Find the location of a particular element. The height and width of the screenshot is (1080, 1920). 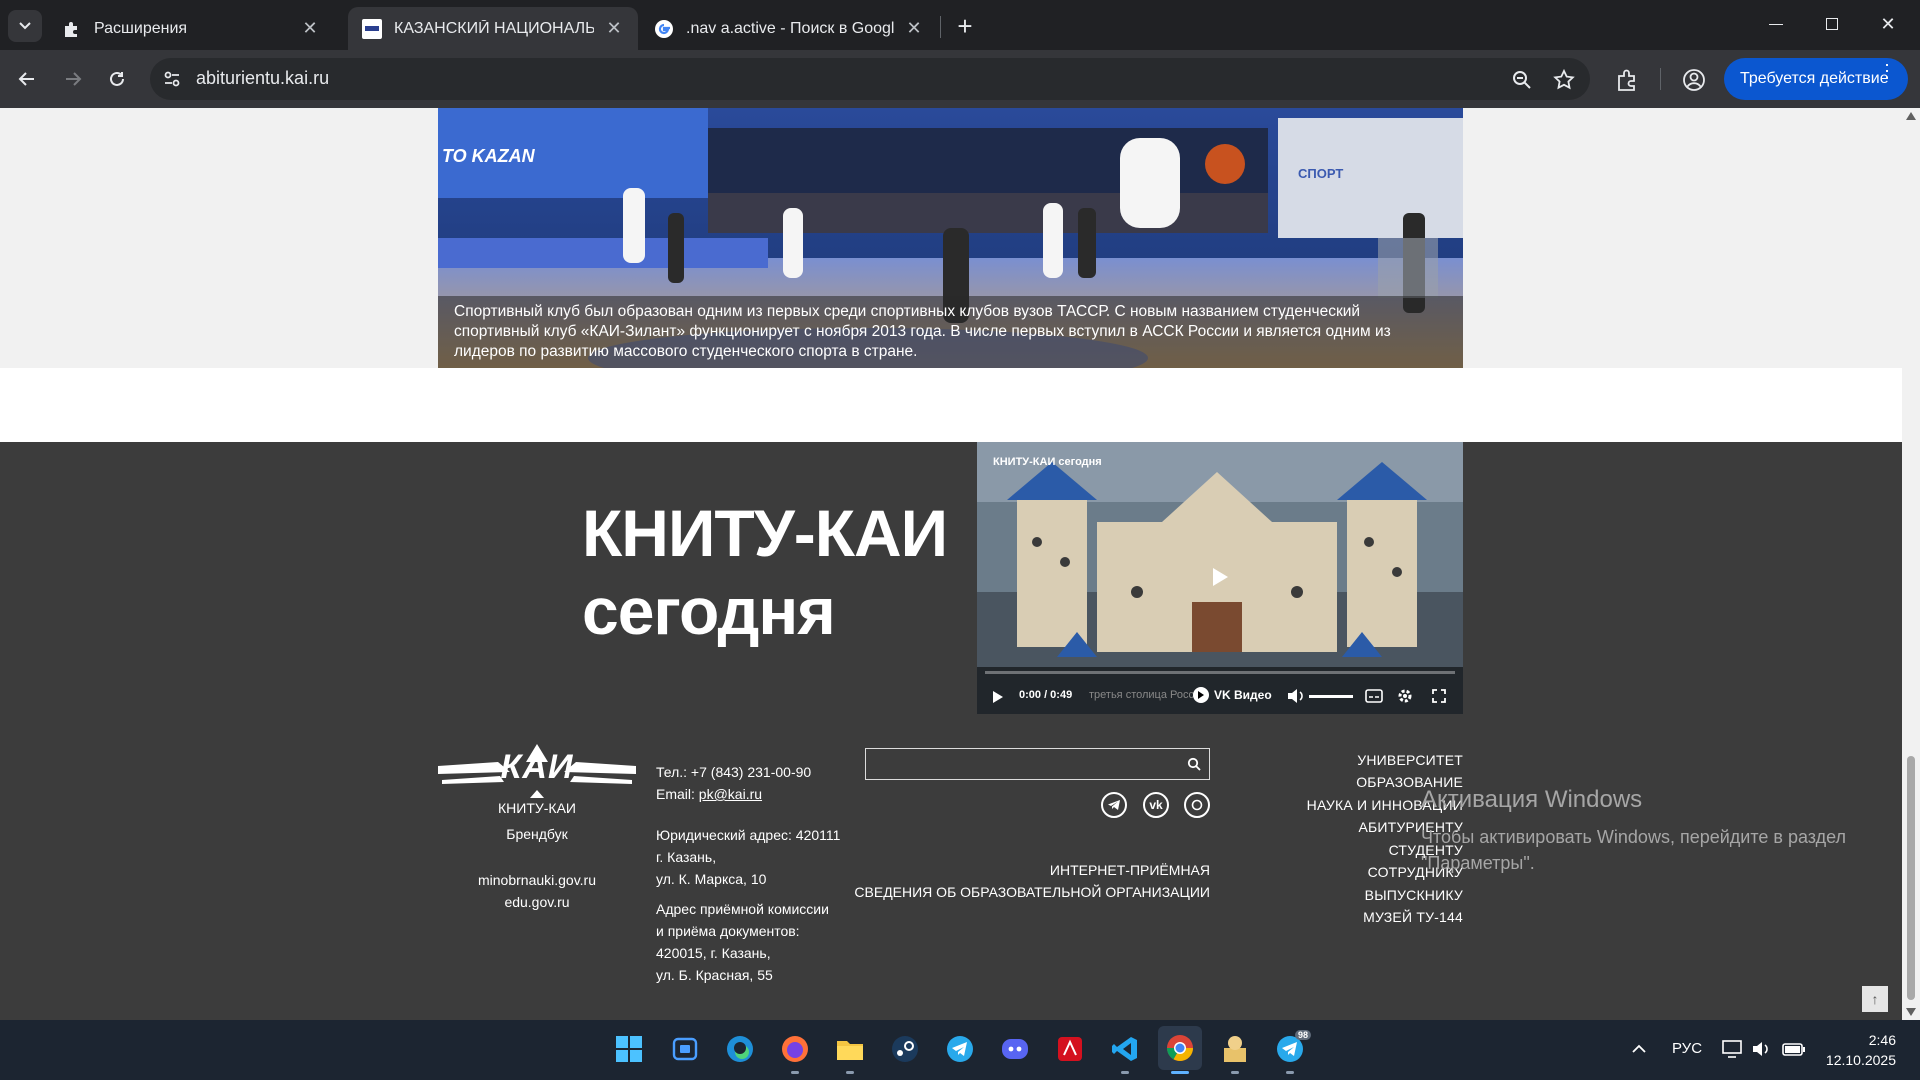

arrow-right-icon is located at coordinates (74, 79).